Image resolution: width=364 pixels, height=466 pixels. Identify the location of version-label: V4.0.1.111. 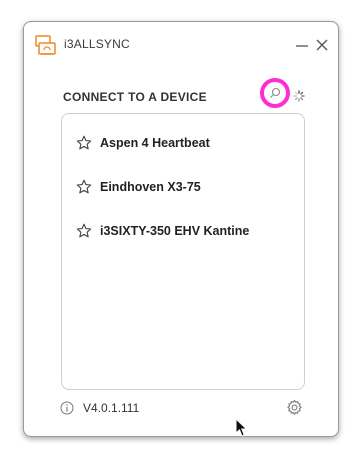
(111, 408).